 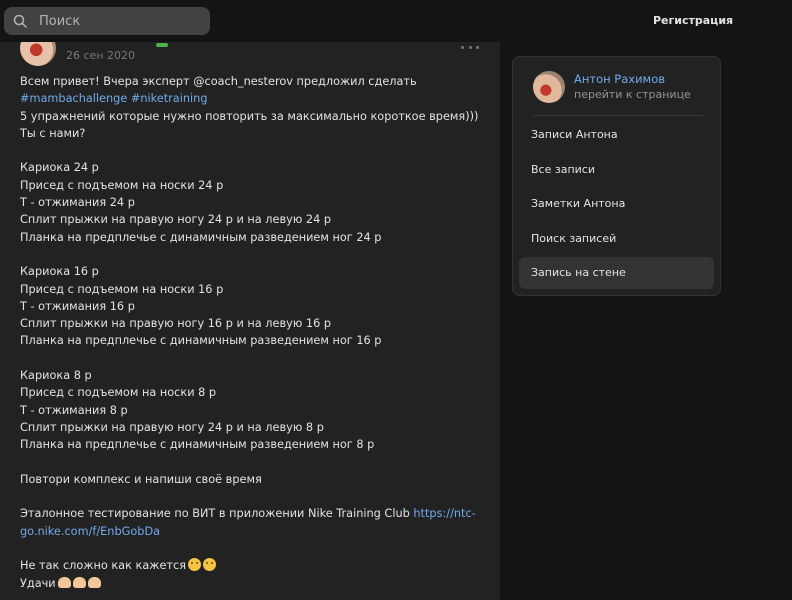 I want to click on sidebar-menu-item: Заметки Антона, so click(x=616, y=204).